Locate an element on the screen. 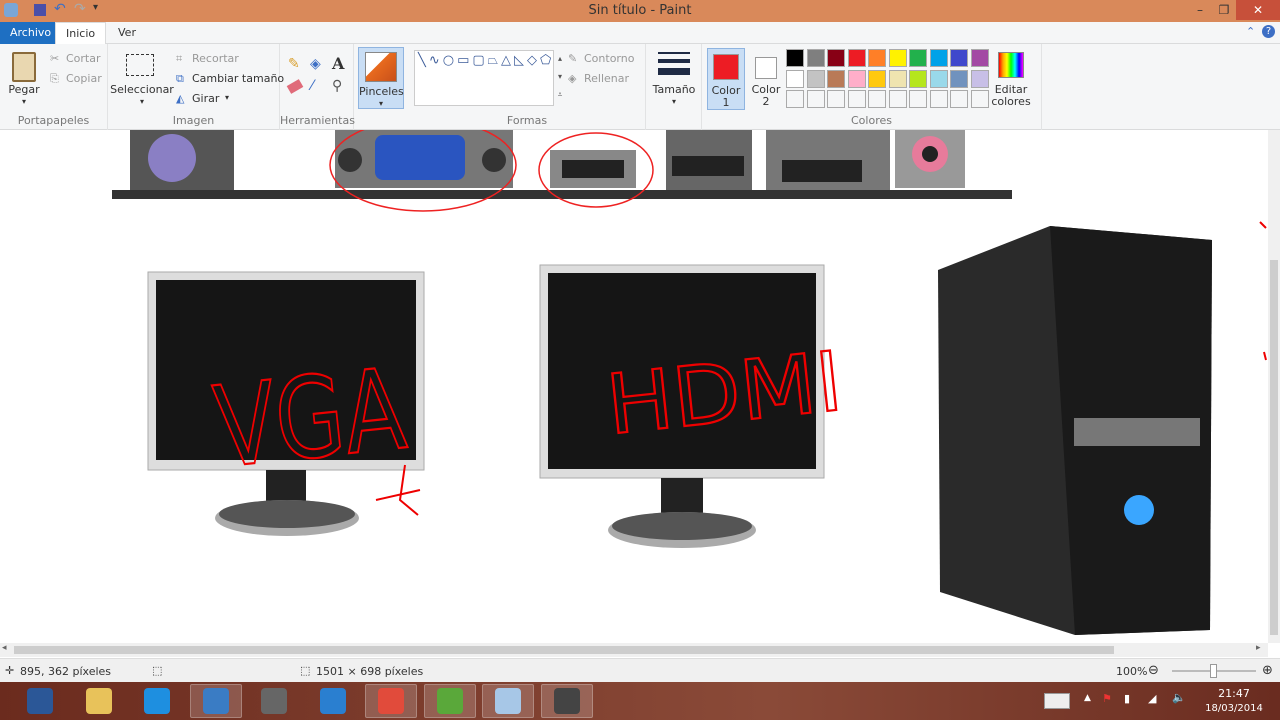 The width and height of the screenshot is (1280, 720). pencil-icon: ✎ is located at coordinates (294, 64).